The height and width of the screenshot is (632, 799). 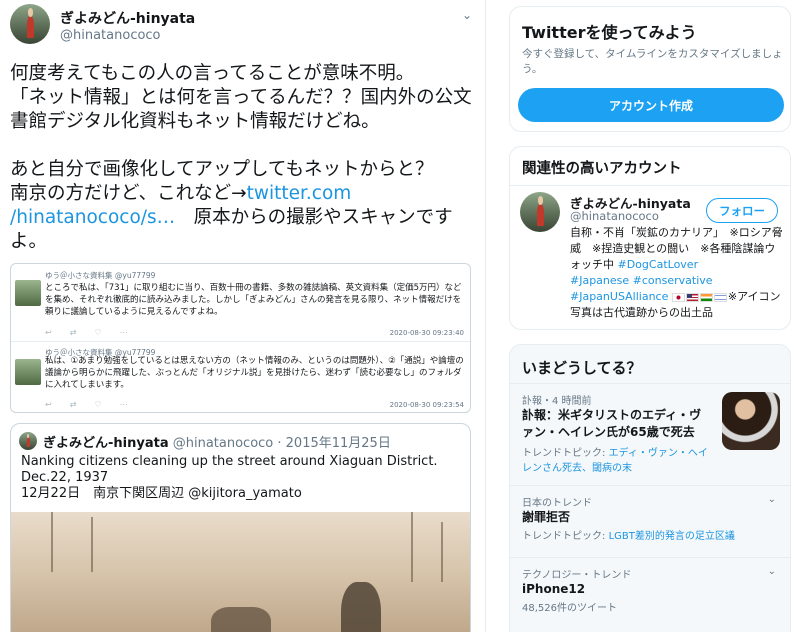 I want to click on trend-item: 日本のトレンド ⌄ 謝罪拒否 トレンドトピック: LGBT差別的発言の足立区議, so click(x=650, y=520).